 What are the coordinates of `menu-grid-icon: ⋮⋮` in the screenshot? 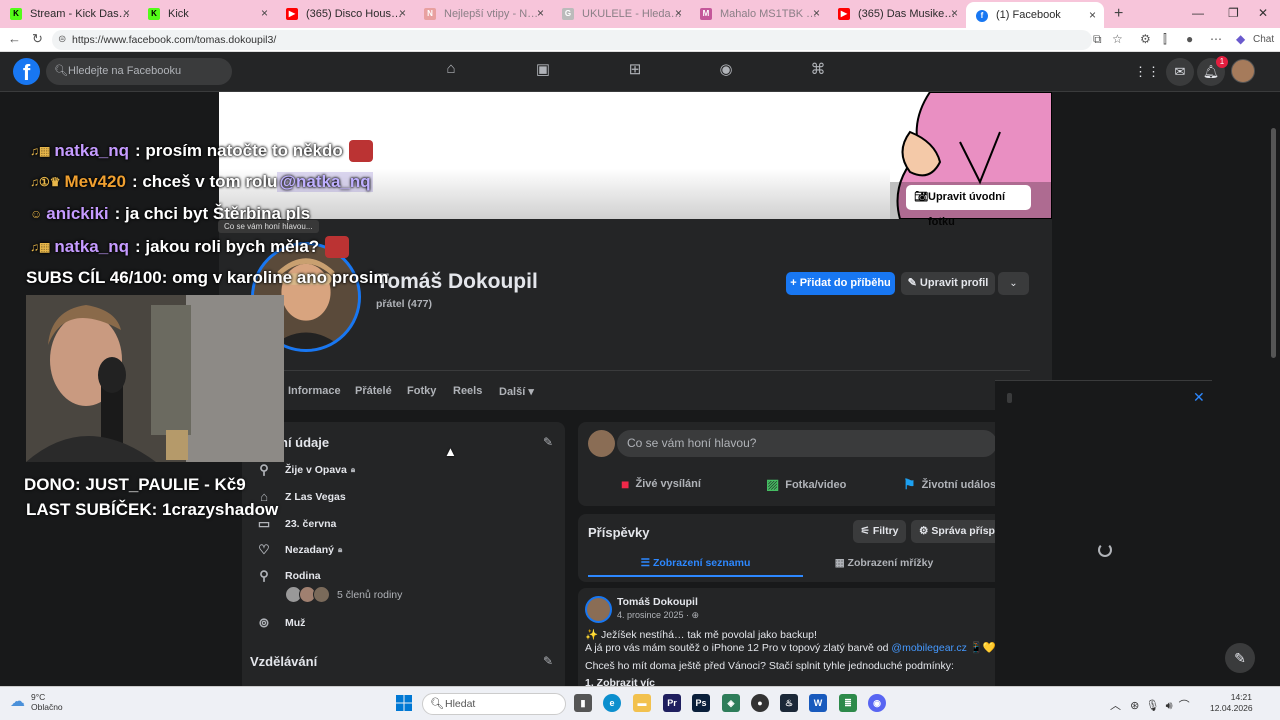 It's located at (1147, 72).